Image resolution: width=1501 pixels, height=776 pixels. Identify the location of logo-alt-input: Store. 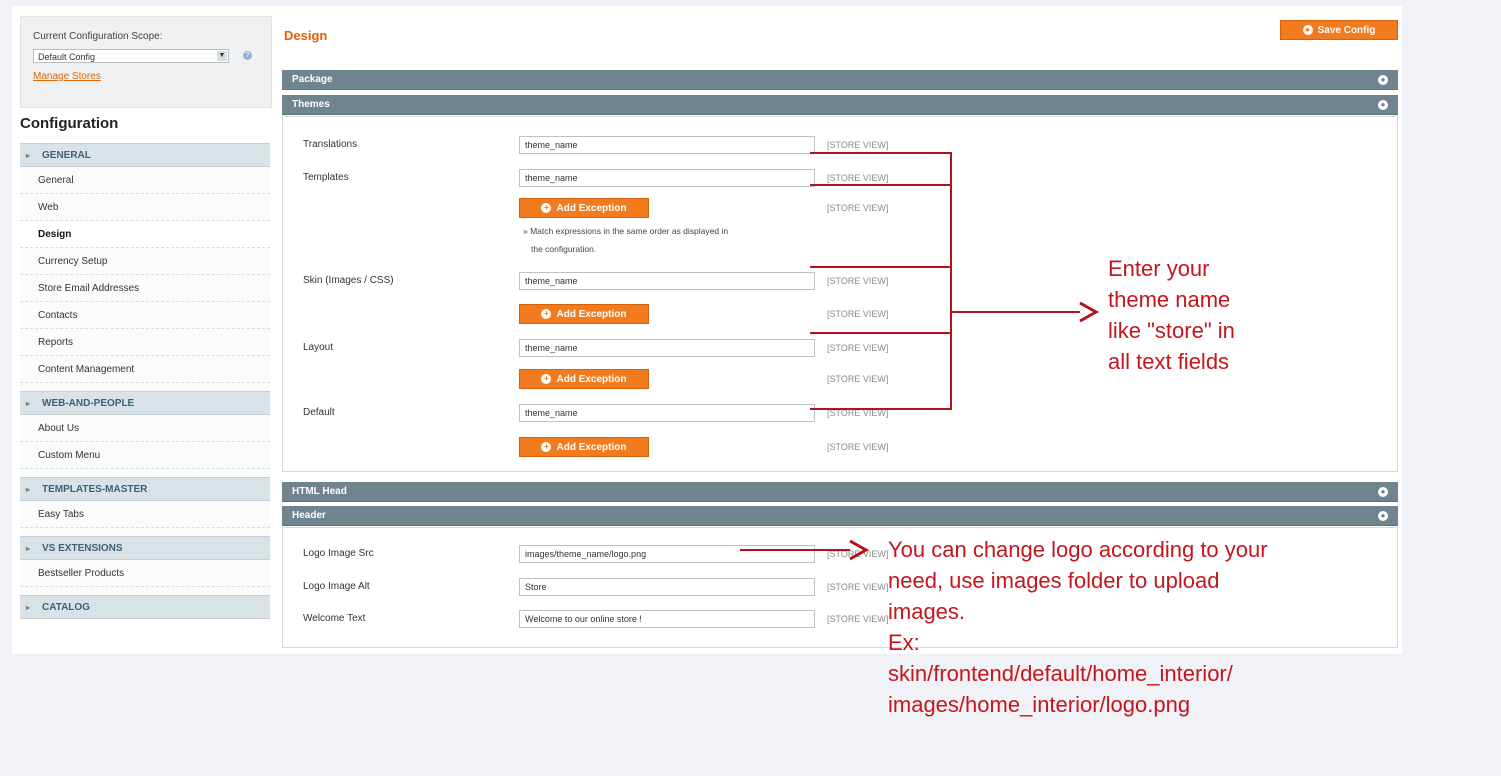
(667, 587).